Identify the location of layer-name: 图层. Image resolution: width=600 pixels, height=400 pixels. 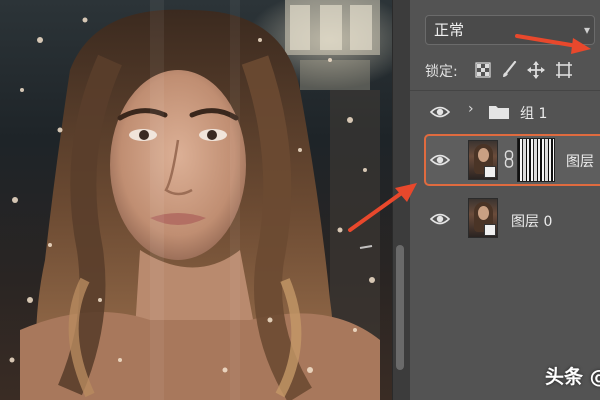
(580, 162).